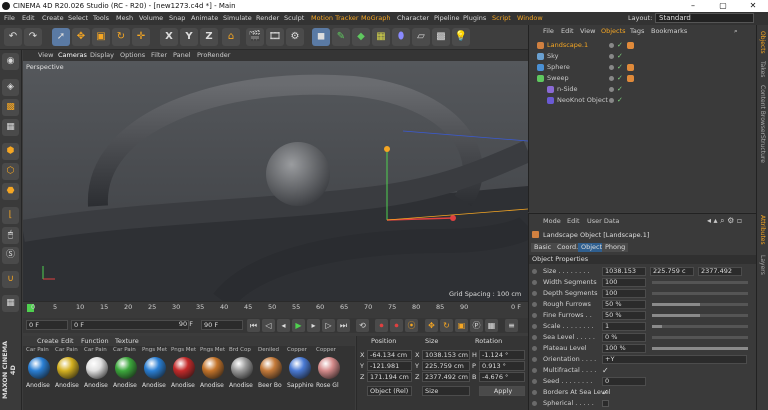  I want to click on x-axis-button: X, so click(169, 37).